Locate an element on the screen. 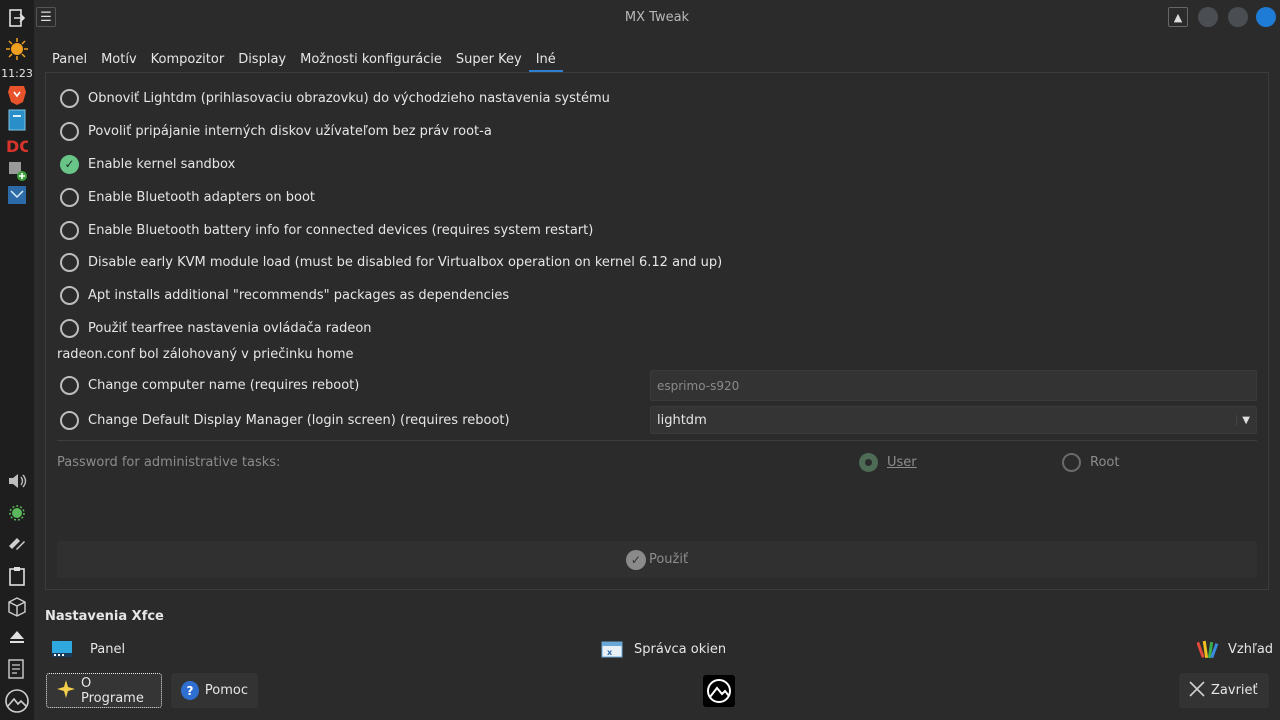 The height and width of the screenshot is (720, 1280). usb-install-icon is located at coordinates (17, 171).